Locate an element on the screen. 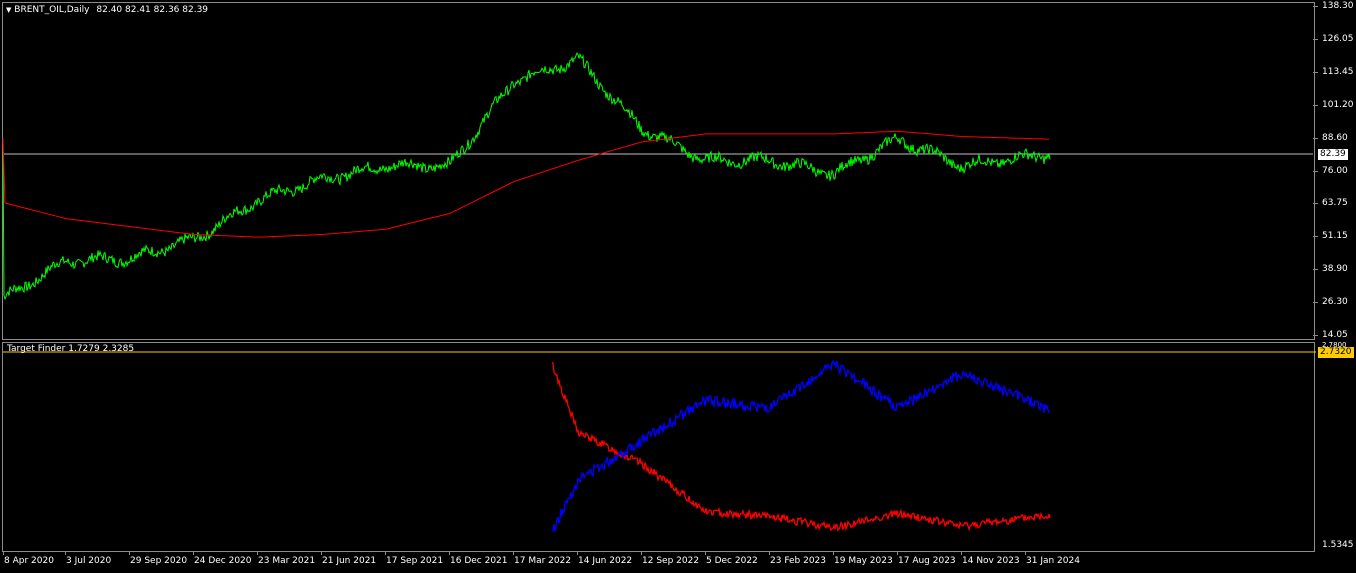 The width and height of the screenshot is (1356, 573). time-axis-label: 14 Jun 2022 is located at coordinates (605, 561).